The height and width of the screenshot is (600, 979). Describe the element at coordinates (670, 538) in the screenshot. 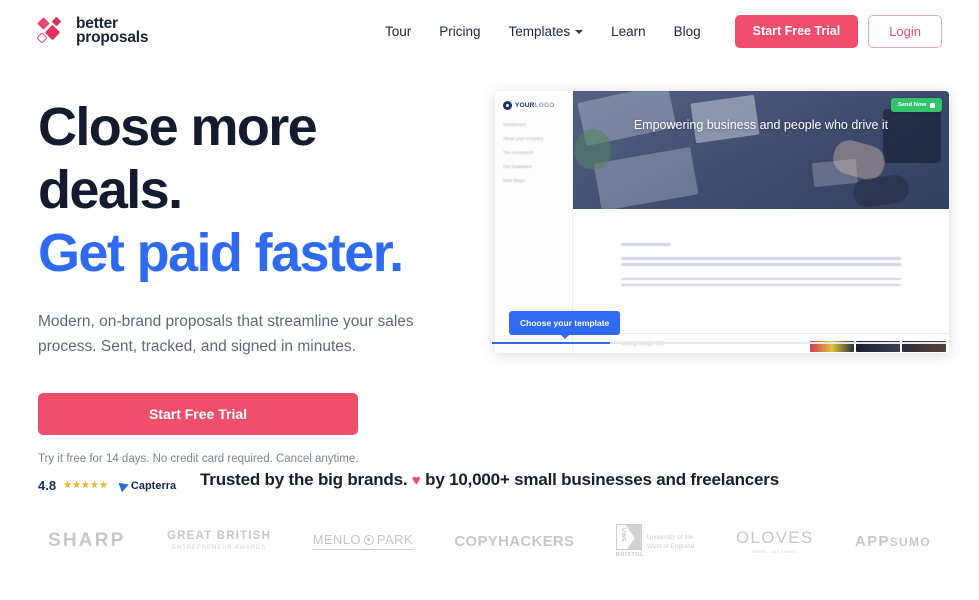

I see `uwe-full-line1: University of the` at that location.